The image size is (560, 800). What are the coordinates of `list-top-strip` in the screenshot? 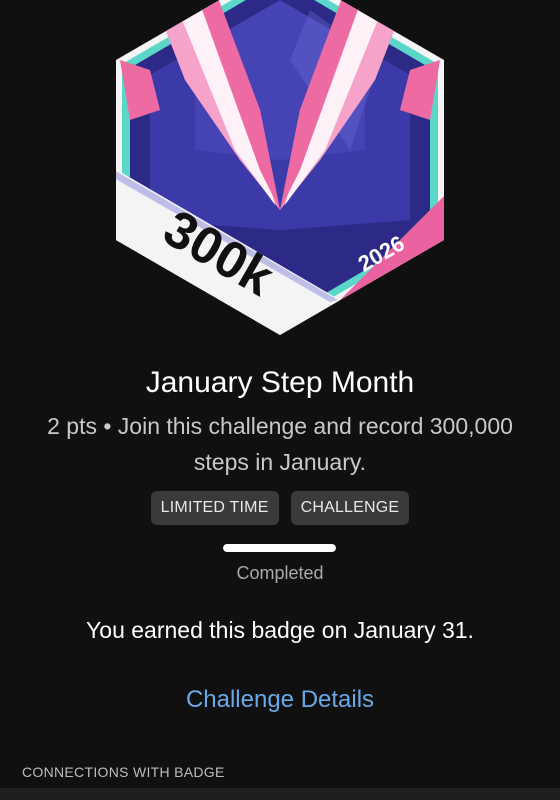 It's located at (280, 794).